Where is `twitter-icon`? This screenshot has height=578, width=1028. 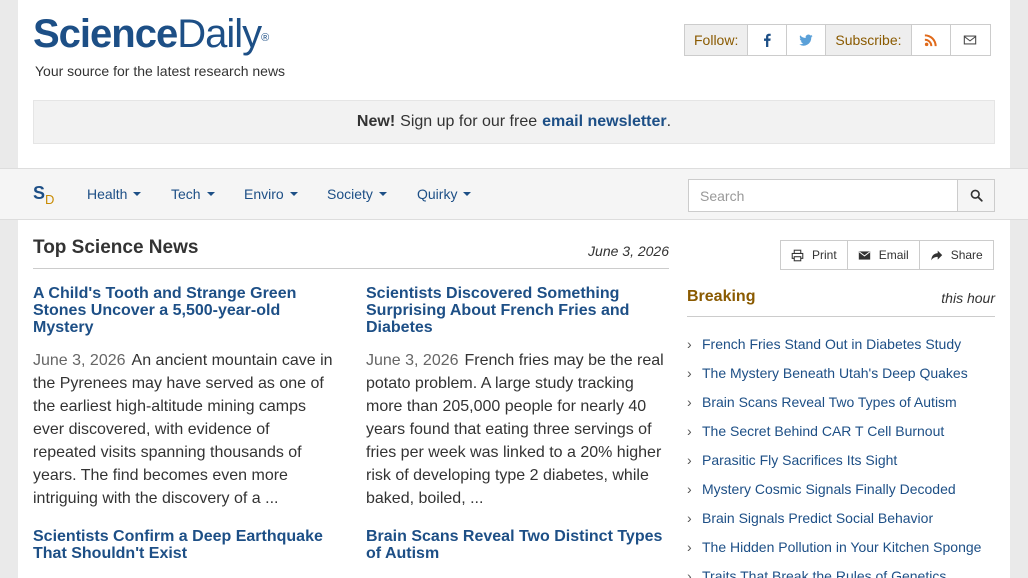 twitter-icon is located at coordinates (807, 40).